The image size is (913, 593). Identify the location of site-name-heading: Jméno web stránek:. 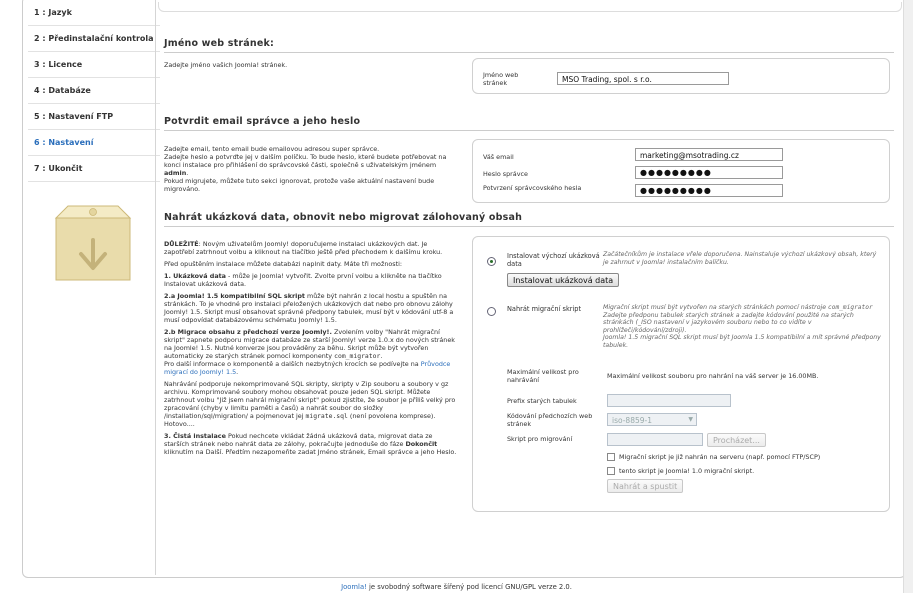
(529, 45).